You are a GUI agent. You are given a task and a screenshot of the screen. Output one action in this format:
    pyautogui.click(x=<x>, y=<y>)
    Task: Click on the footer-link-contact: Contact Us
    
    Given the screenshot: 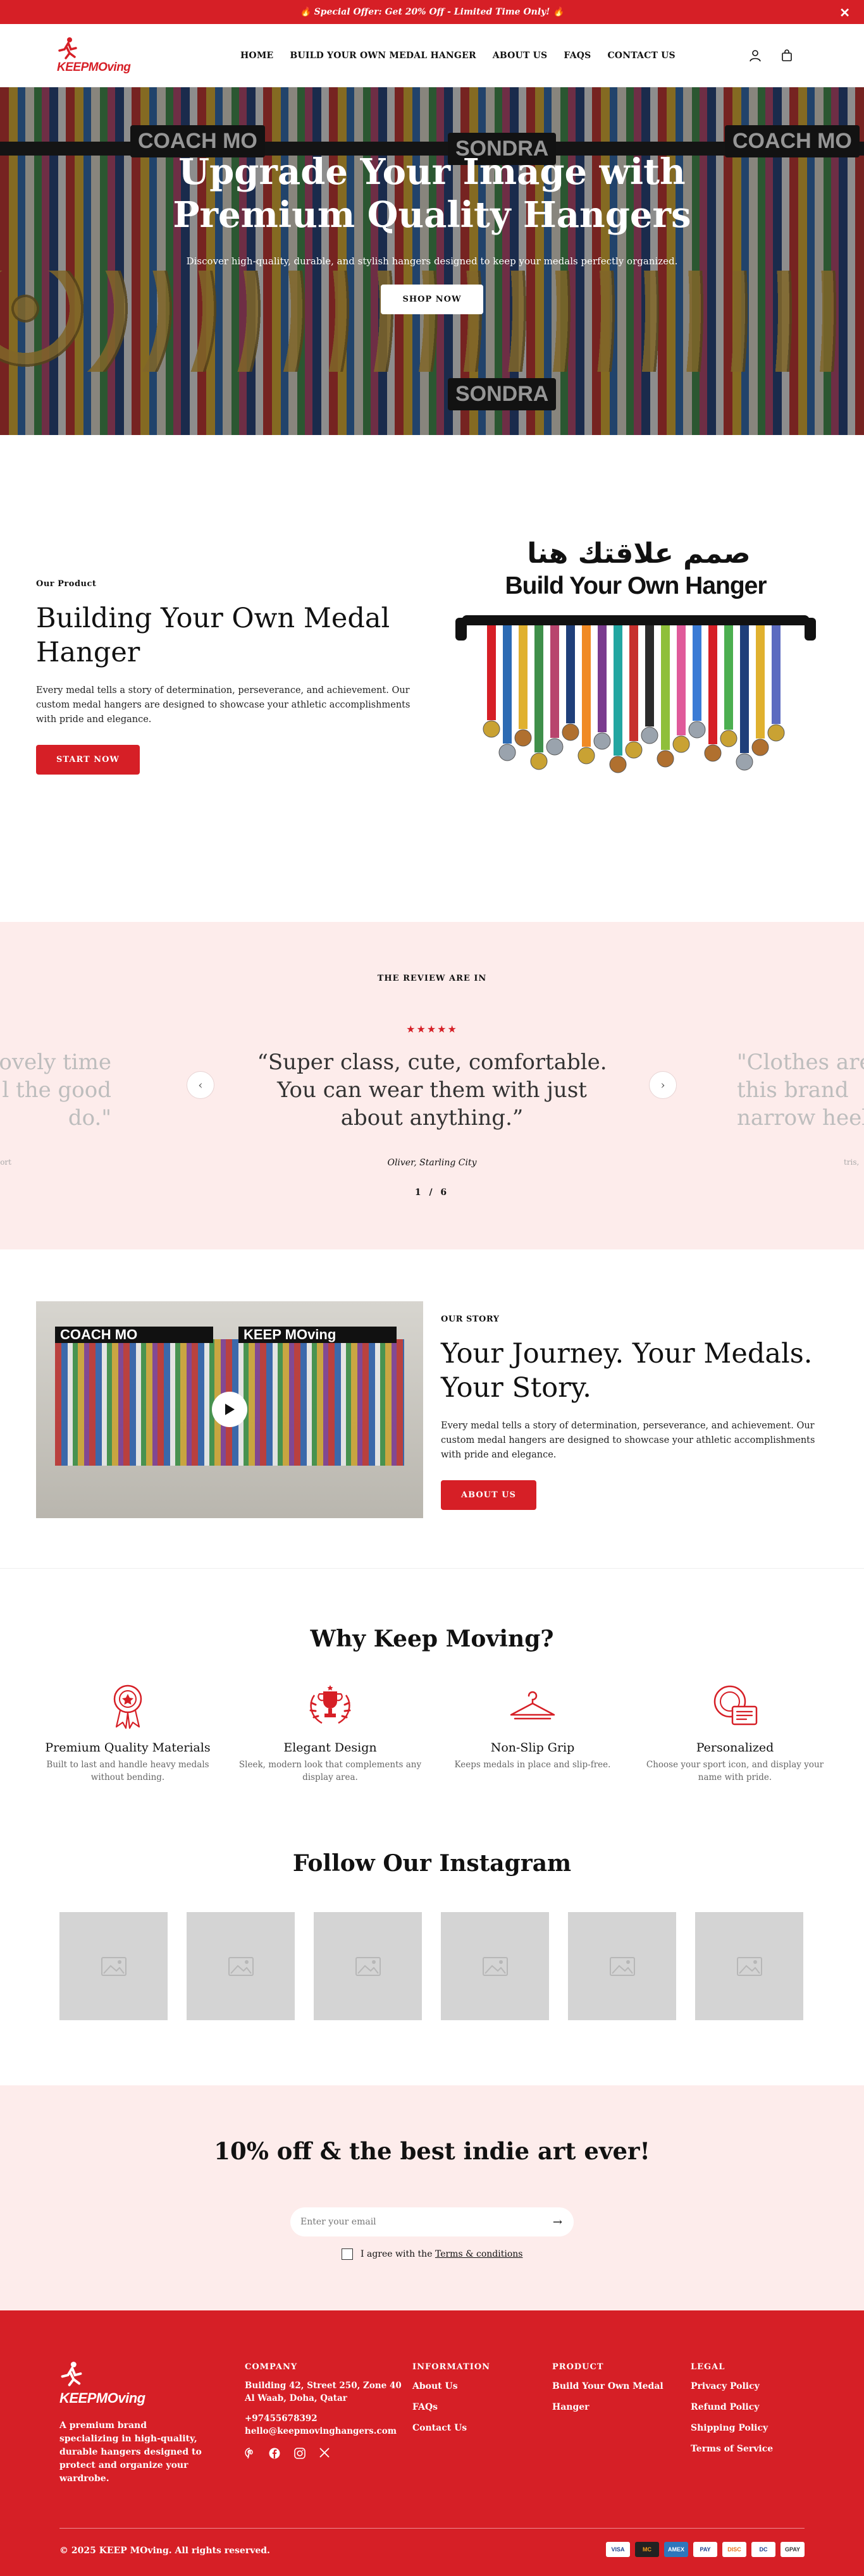 What is the action you would take?
    pyautogui.click(x=451, y=2428)
    